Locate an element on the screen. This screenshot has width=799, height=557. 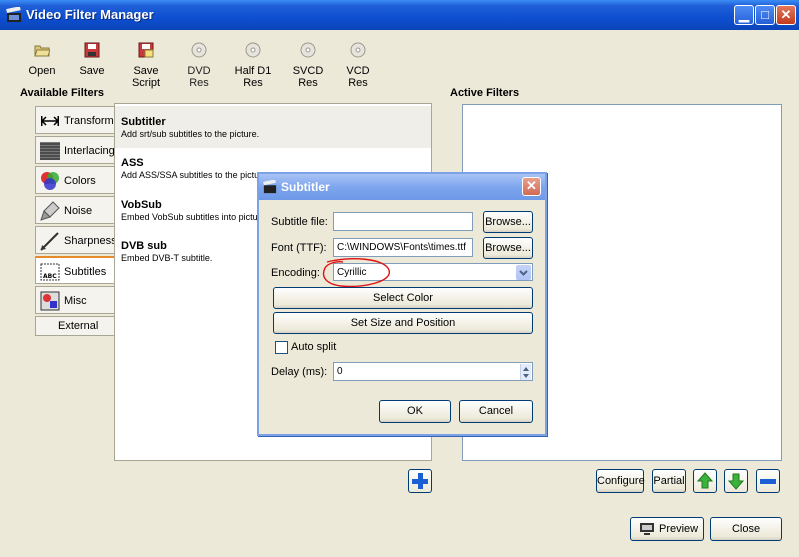
tab-sharpness-label: Sharpness is located at coordinates (90, 241).